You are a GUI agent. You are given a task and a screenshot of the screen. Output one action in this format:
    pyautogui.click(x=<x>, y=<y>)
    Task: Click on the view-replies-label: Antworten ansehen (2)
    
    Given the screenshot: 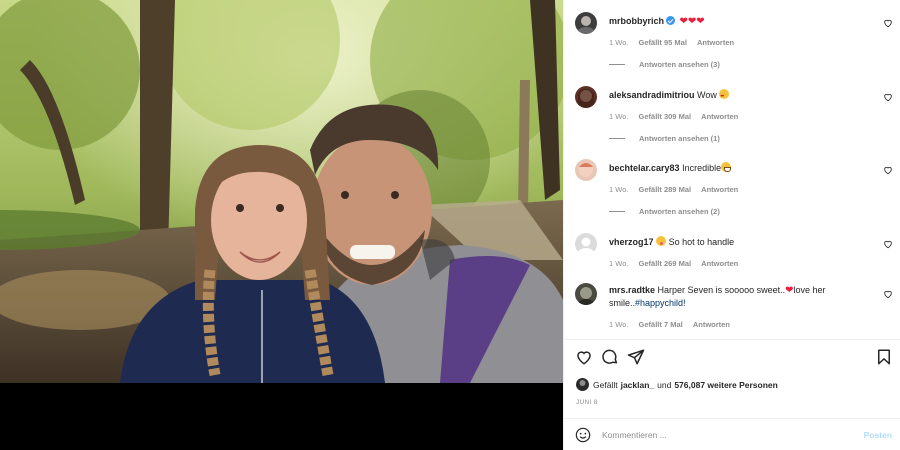 What is the action you would take?
    pyautogui.click(x=679, y=211)
    